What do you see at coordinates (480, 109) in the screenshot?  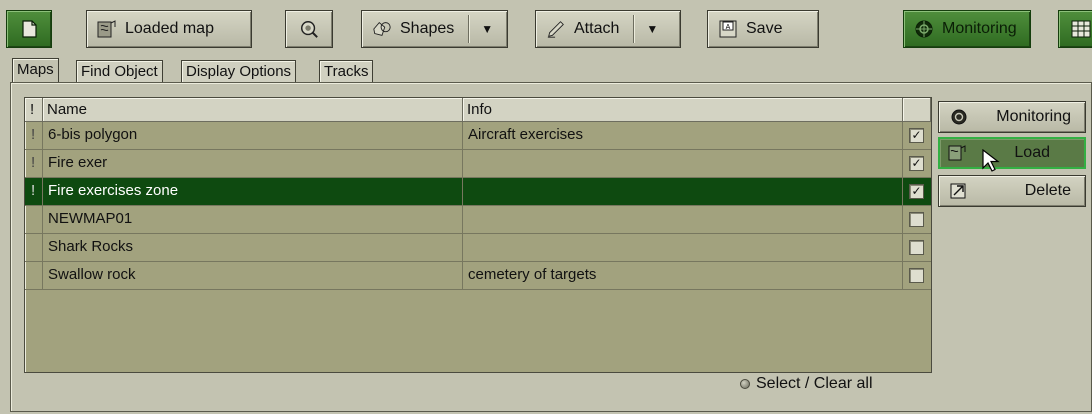 I see `column-header-label: Info` at bounding box center [480, 109].